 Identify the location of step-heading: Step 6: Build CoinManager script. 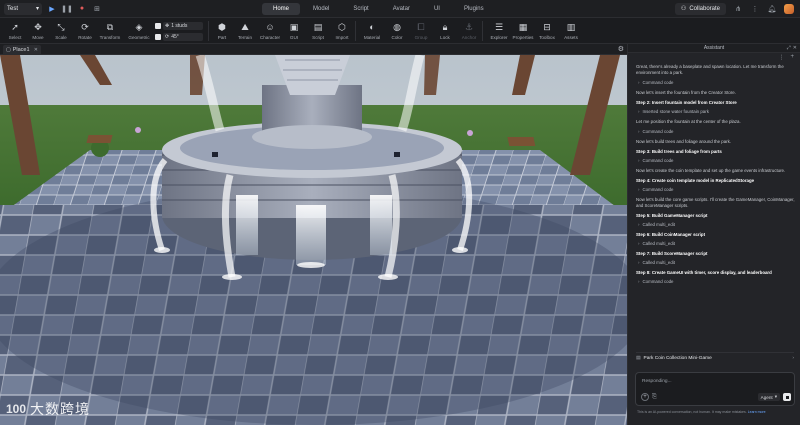
(671, 234).